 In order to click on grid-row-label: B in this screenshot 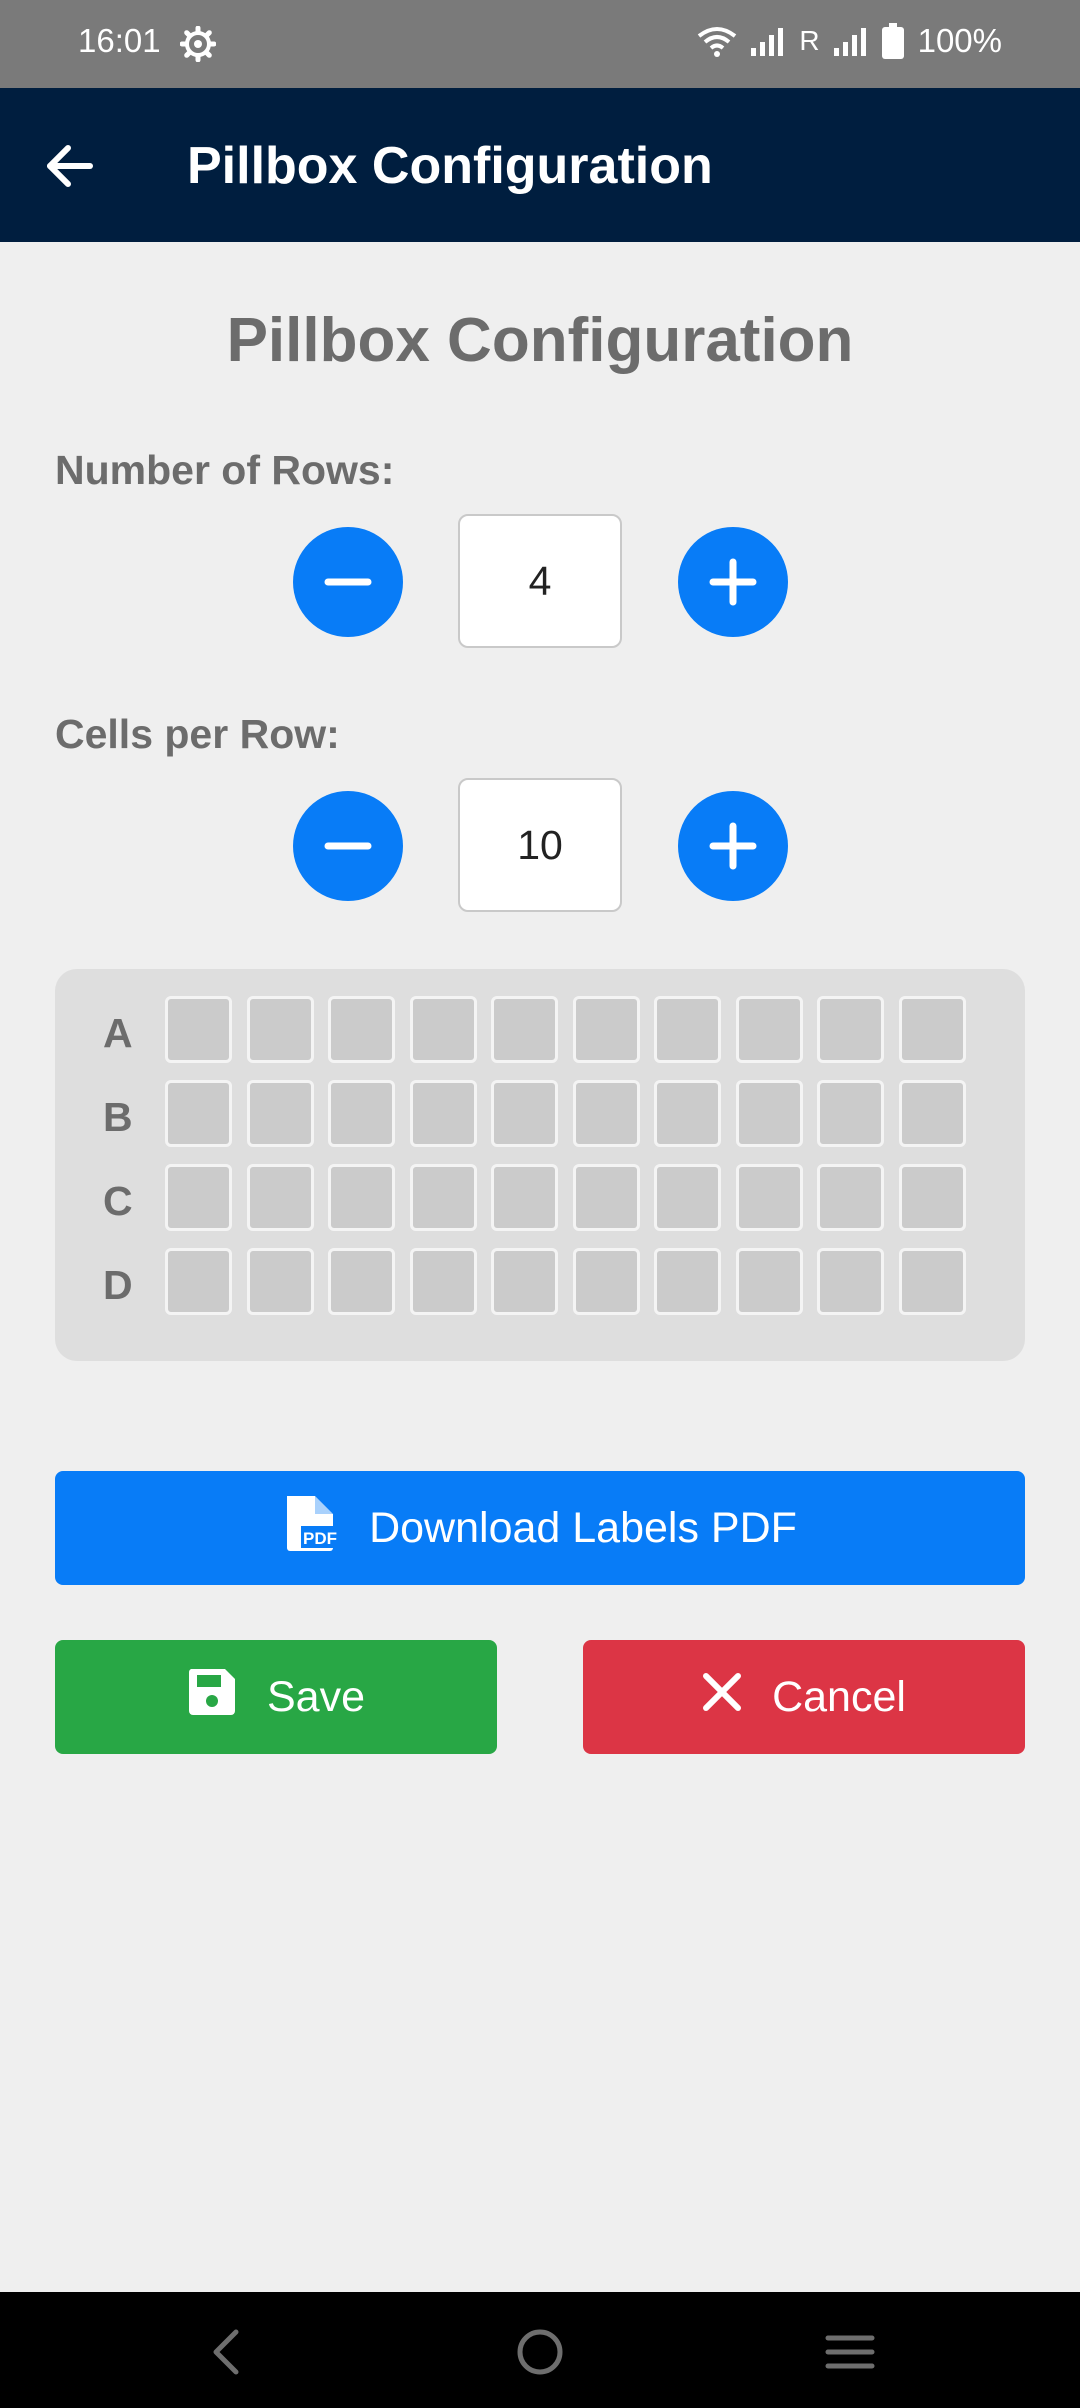, I will do `click(118, 1117)`.